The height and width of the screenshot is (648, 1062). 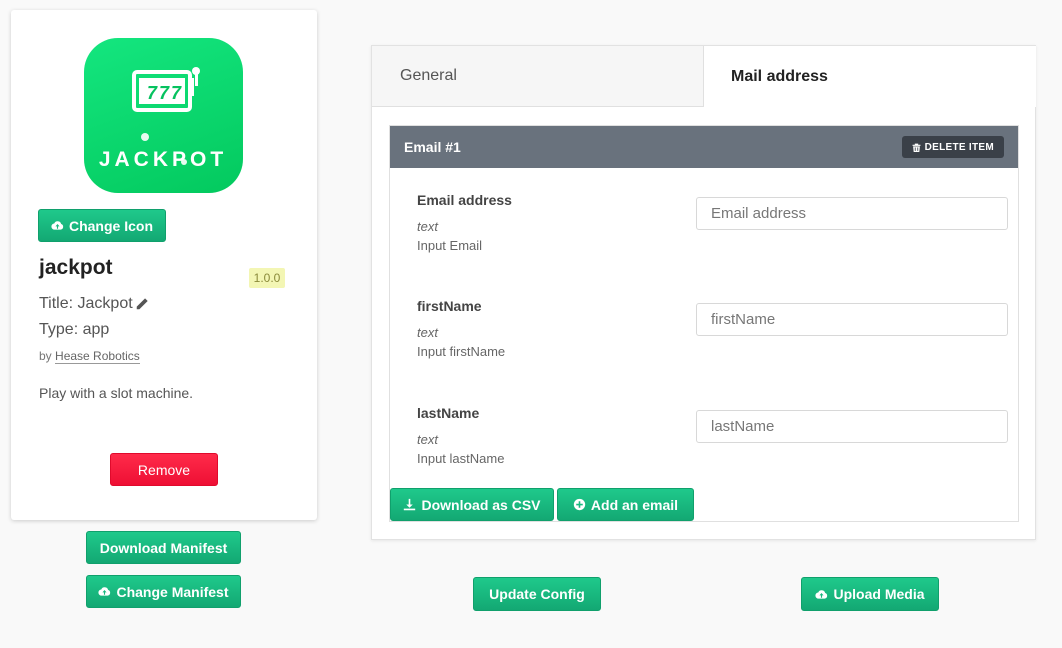 What do you see at coordinates (410, 504) in the screenshot?
I see `download-icon` at bounding box center [410, 504].